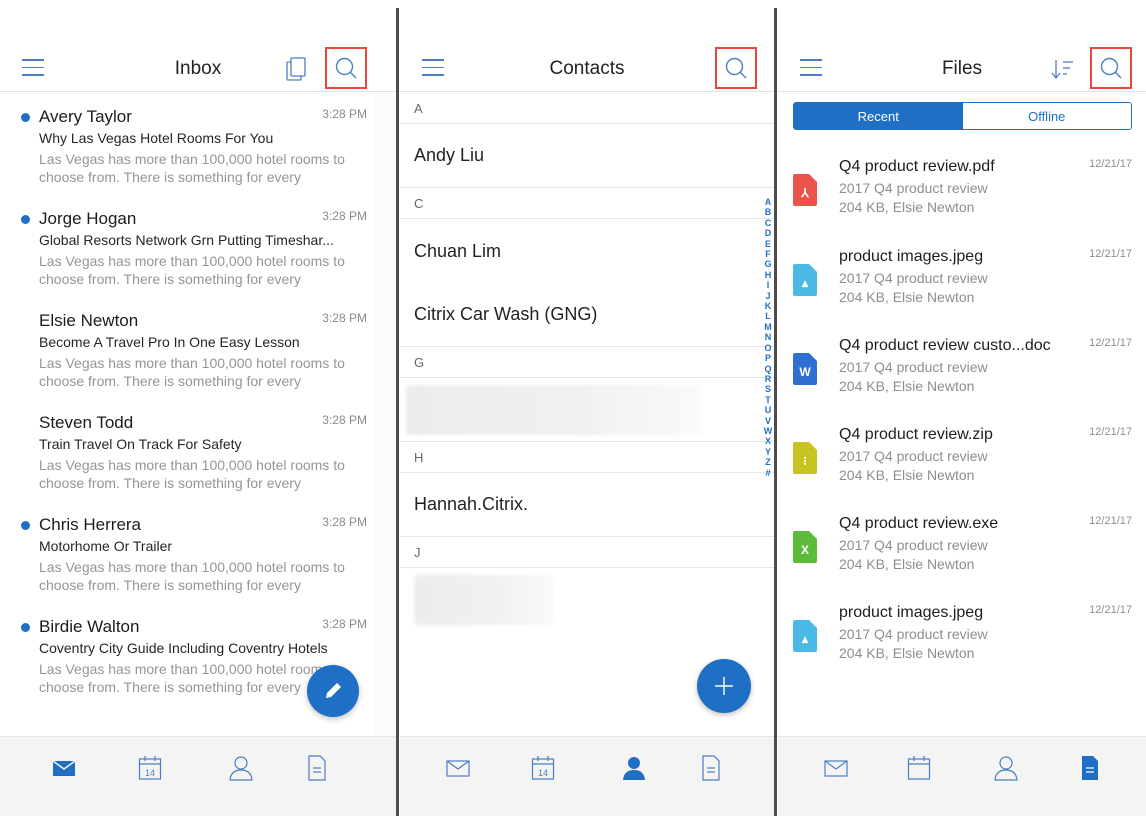  I want to click on search-icon, so click(736, 68).